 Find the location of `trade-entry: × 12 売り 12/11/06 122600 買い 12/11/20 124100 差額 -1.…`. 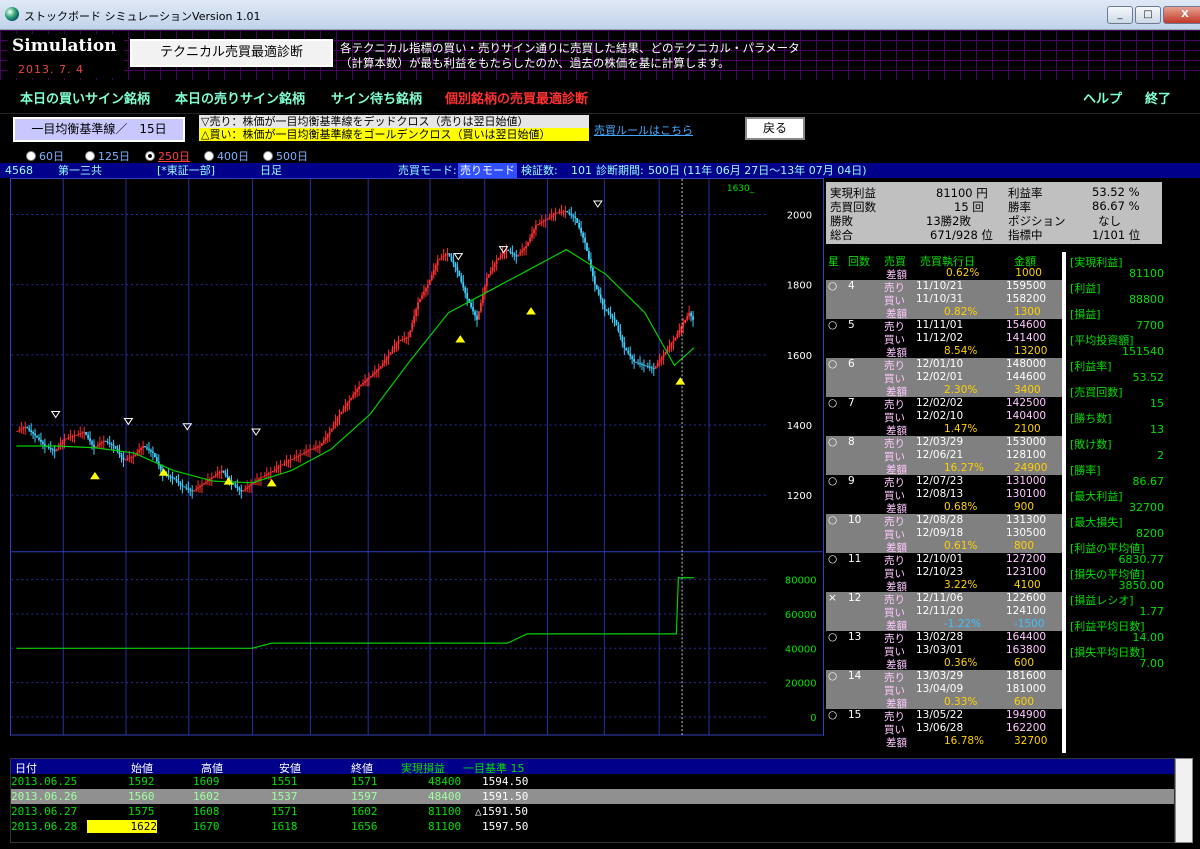

trade-entry: × 12 売り 12/11/06 122600 買い 12/11/20 124100 差額 -1.… is located at coordinates (944, 612).